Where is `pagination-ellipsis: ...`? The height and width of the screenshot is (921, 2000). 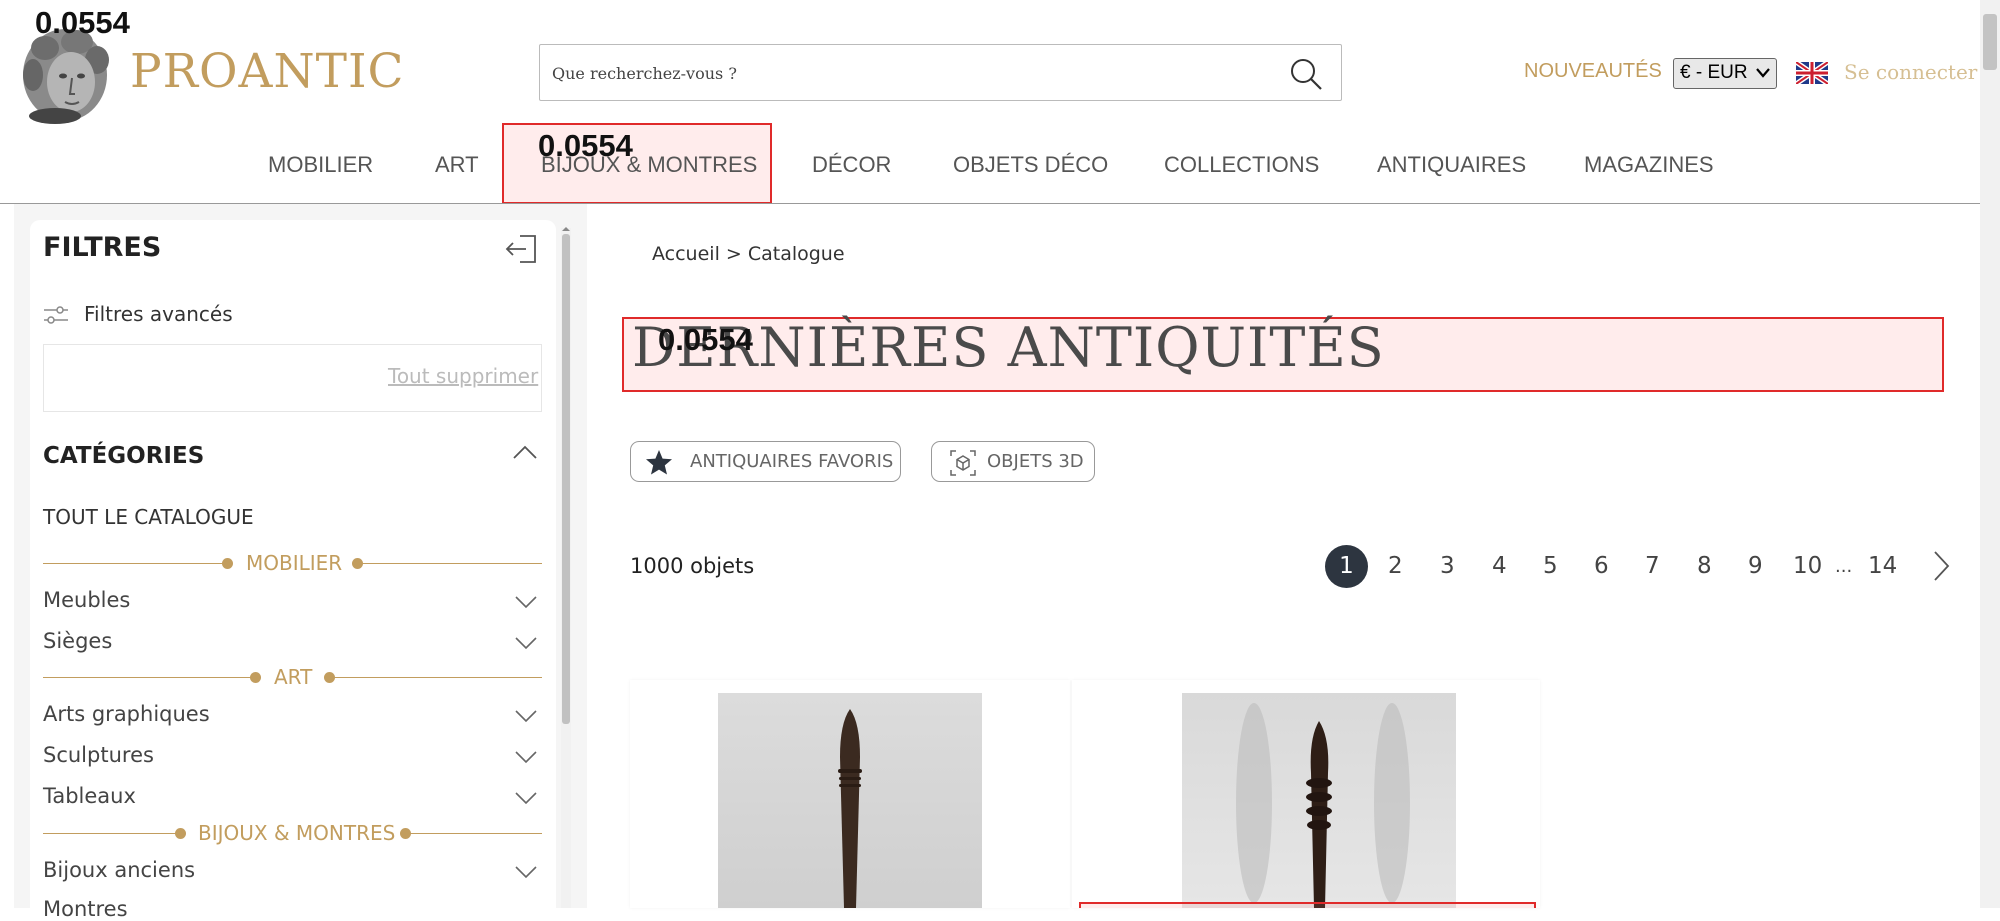
pagination-ellipsis: ... is located at coordinates (1844, 566).